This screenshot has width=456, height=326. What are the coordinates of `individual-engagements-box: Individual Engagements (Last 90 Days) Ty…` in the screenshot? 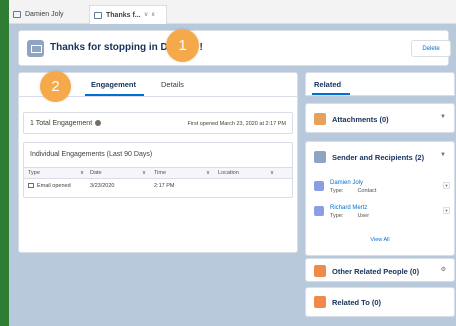 It's located at (158, 170).